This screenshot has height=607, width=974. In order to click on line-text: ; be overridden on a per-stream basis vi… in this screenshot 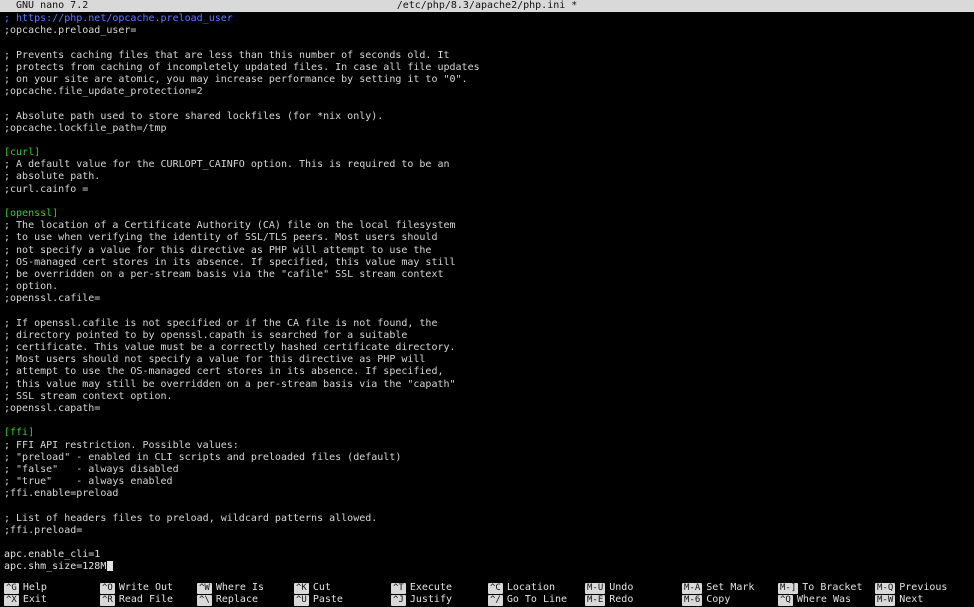, I will do `click(224, 274)`.